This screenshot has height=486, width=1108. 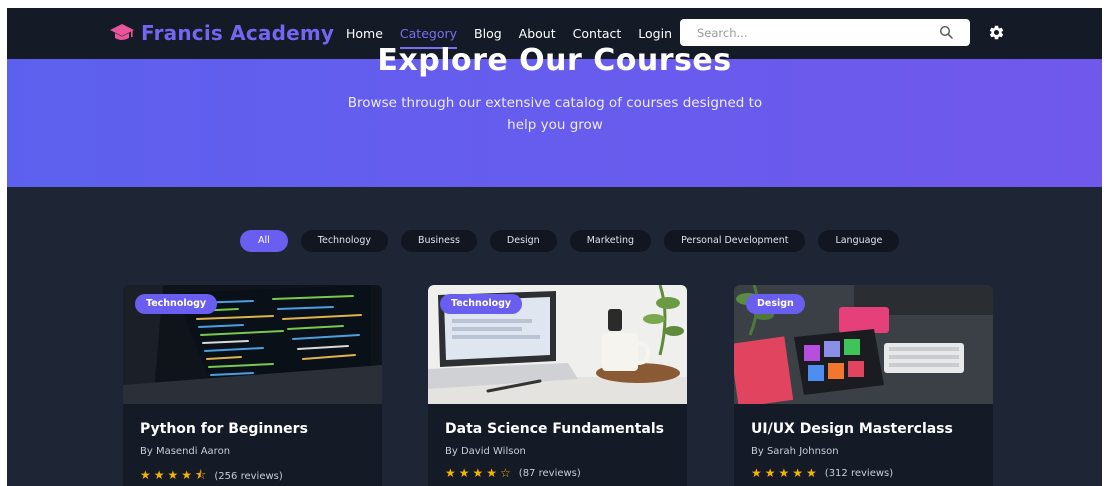 I want to click on course-author: By Sarah Johnson, so click(x=795, y=451).